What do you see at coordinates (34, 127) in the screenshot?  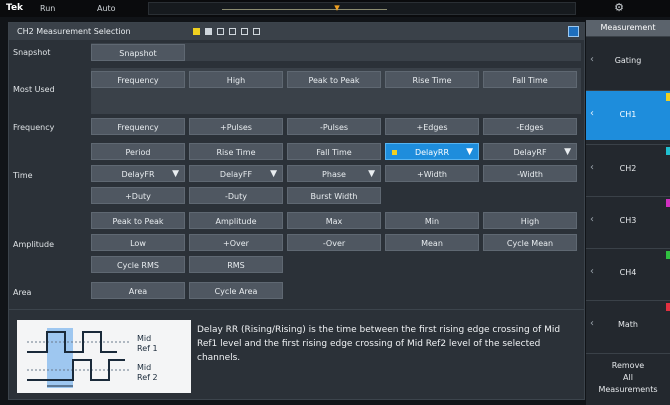 I see `row-label-frequency: Frequency` at bounding box center [34, 127].